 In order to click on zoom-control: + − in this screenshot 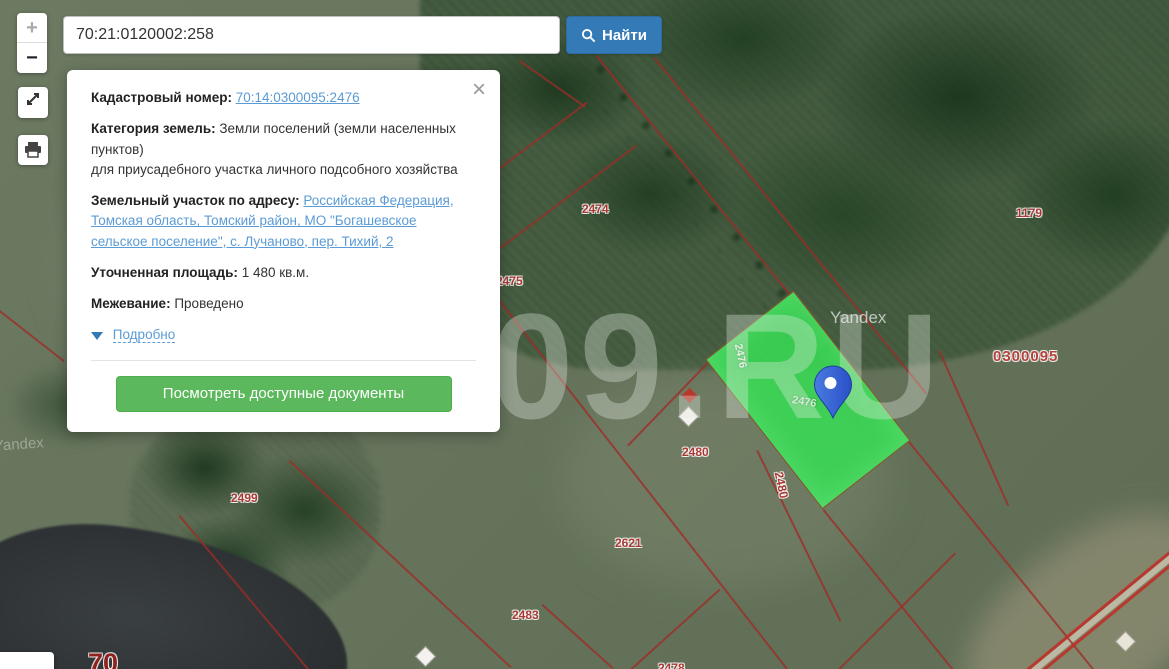, I will do `click(32, 43)`.